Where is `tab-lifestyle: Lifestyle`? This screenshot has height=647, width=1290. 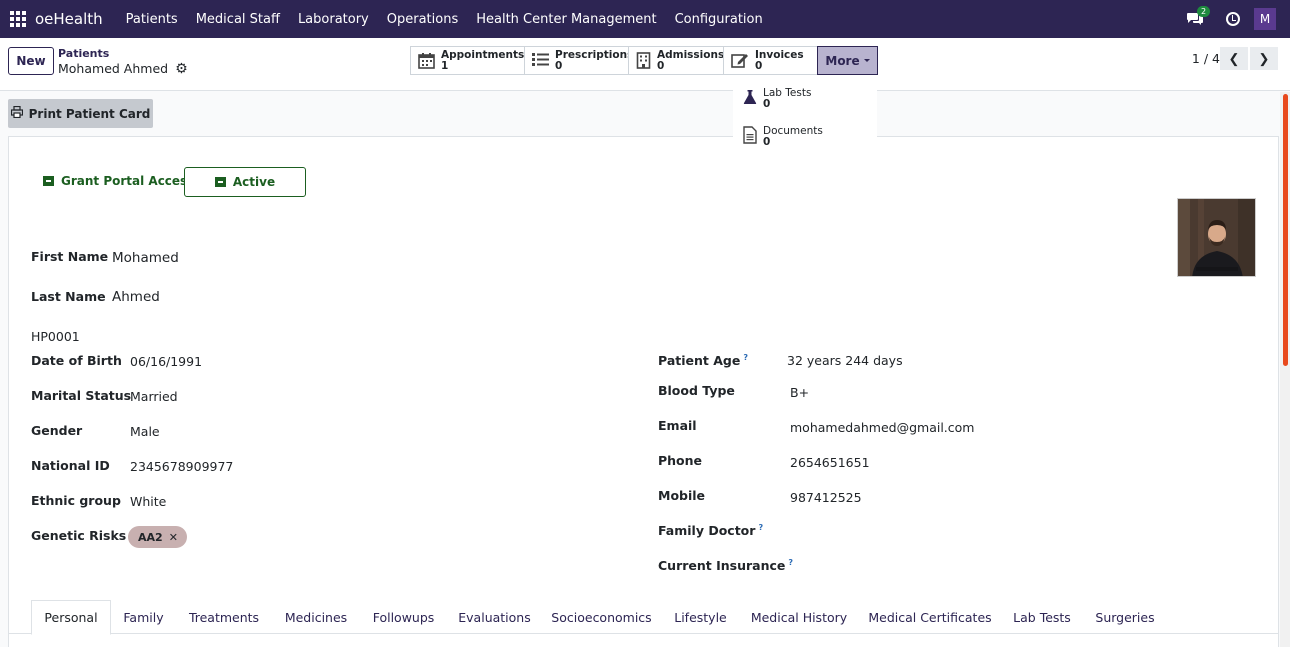 tab-lifestyle: Lifestyle is located at coordinates (700, 617).